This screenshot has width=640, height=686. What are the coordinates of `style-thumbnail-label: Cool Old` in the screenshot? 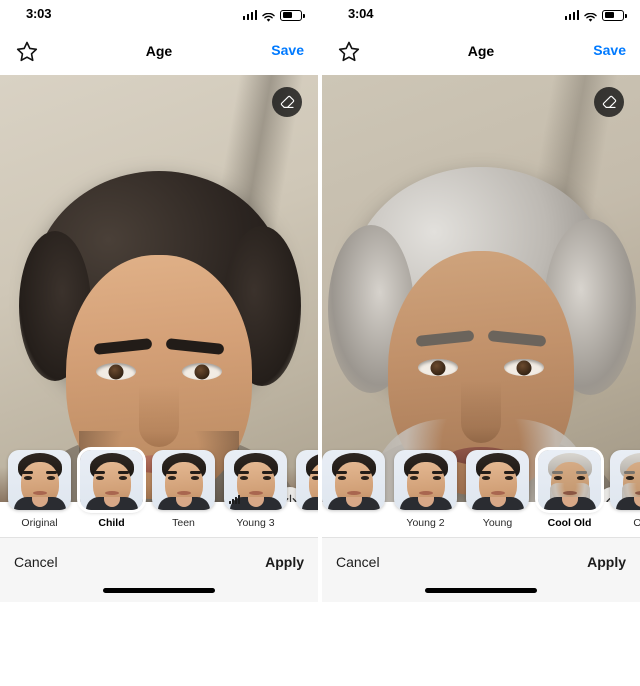 It's located at (569, 523).